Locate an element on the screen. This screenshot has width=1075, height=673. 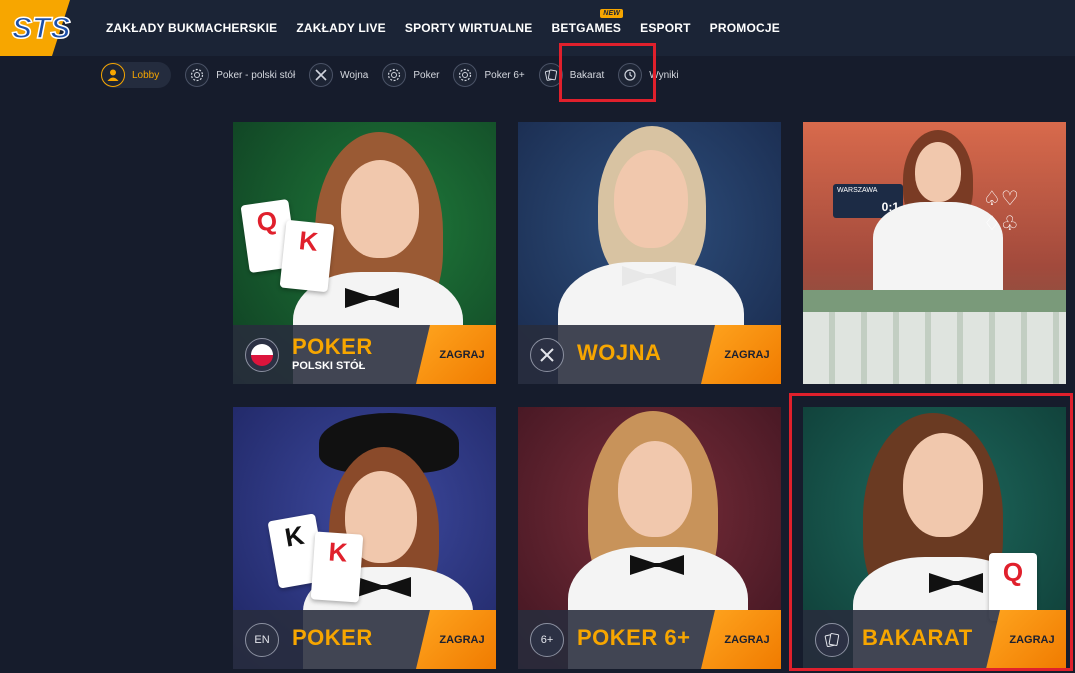
card-title: BAKARAT is located at coordinates (917, 637).